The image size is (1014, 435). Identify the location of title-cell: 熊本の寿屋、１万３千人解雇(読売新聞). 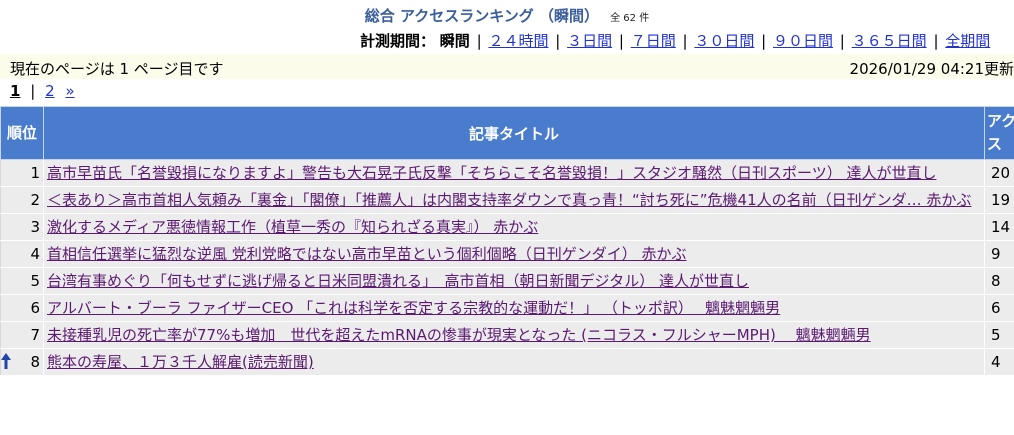
(514, 362).